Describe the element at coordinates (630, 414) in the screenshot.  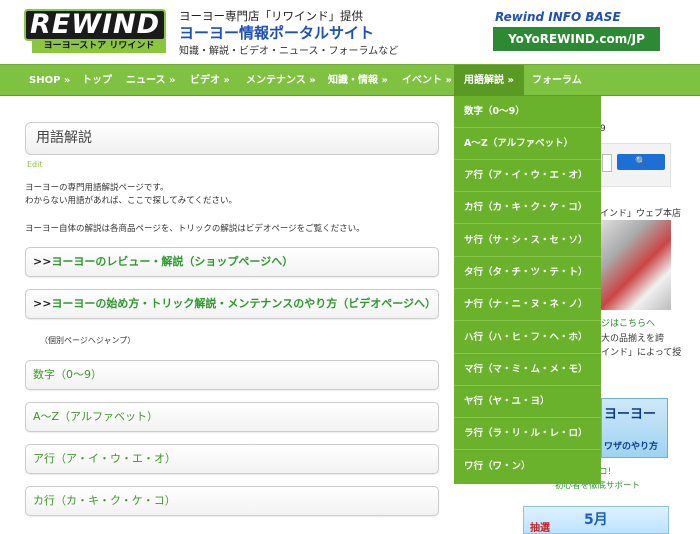
I see `banner-title: ヨーヨー` at that location.